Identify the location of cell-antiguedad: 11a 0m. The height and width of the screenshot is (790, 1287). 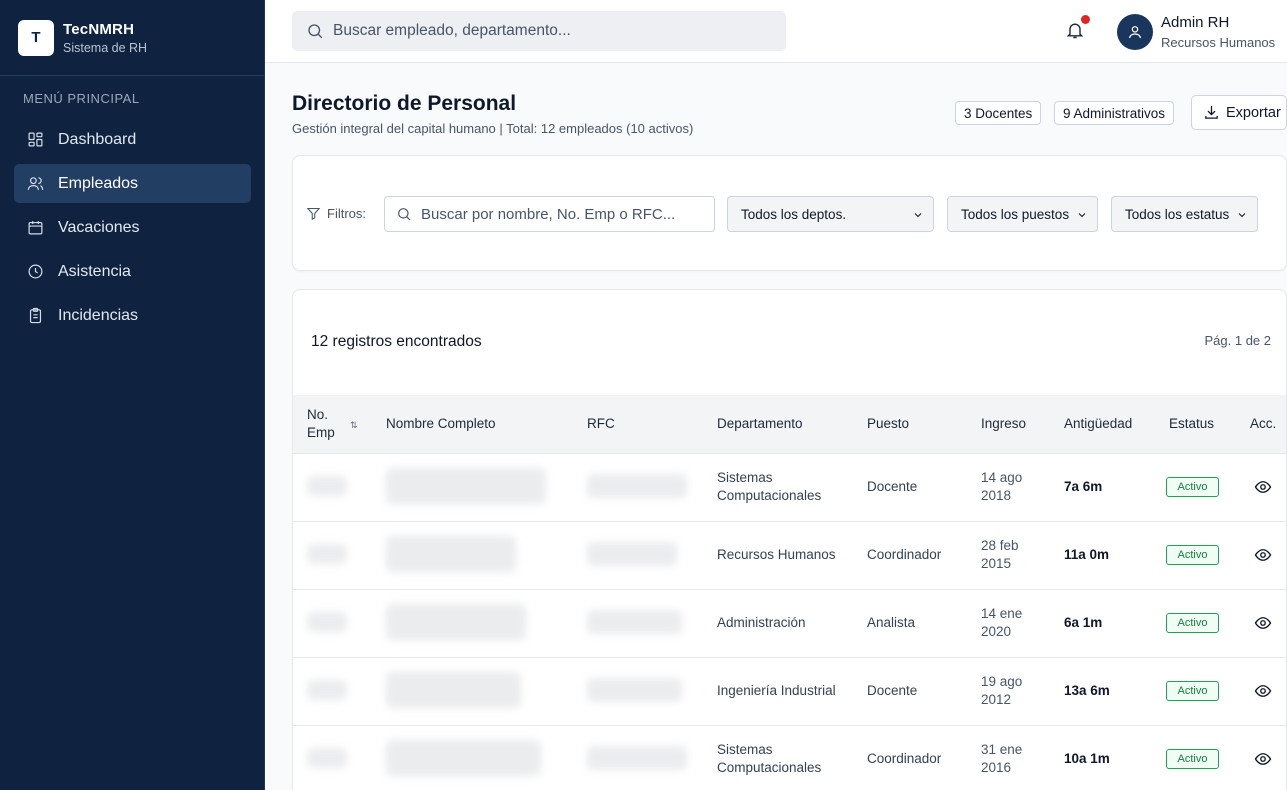
(1087, 554).